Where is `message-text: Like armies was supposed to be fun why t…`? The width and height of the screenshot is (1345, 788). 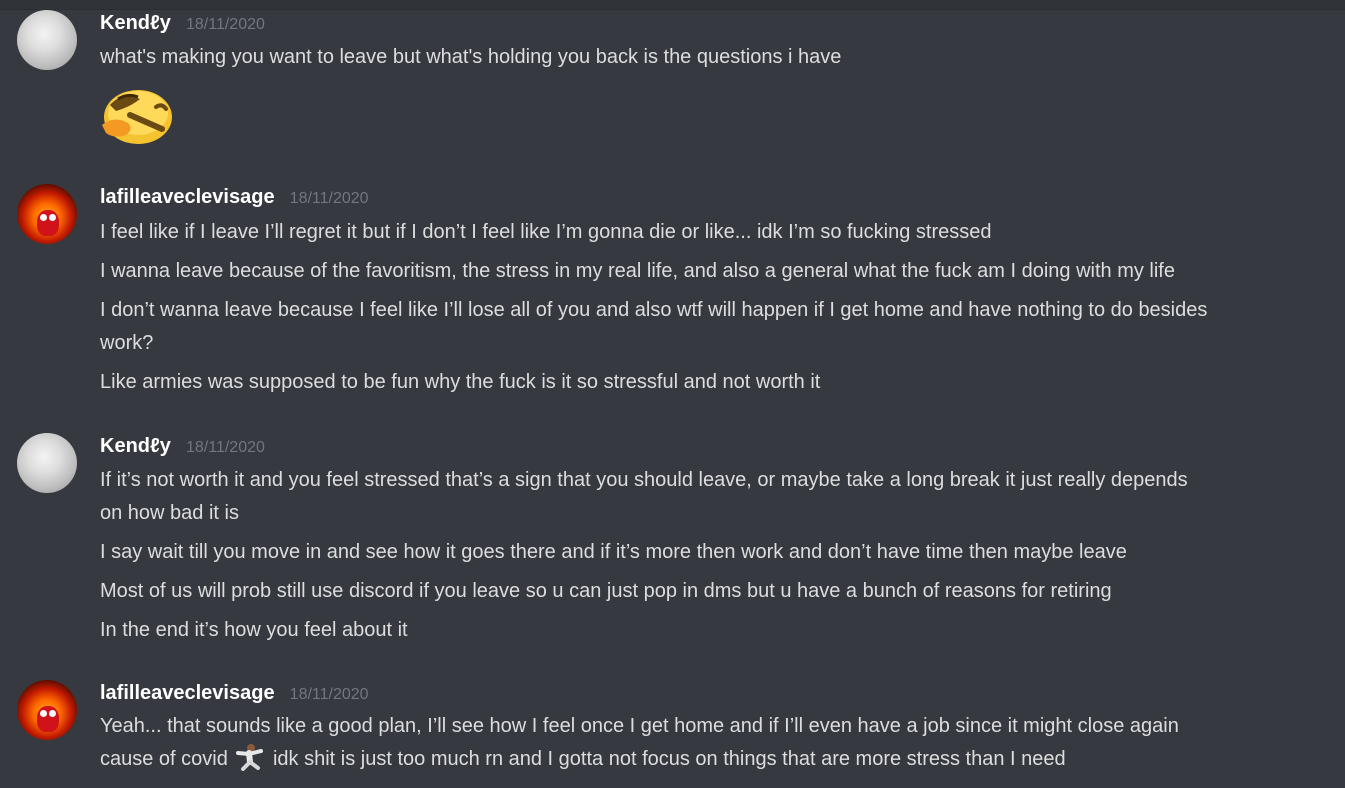
message-text: Like armies was supposed to be fun why t… is located at coordinates (460, 382).